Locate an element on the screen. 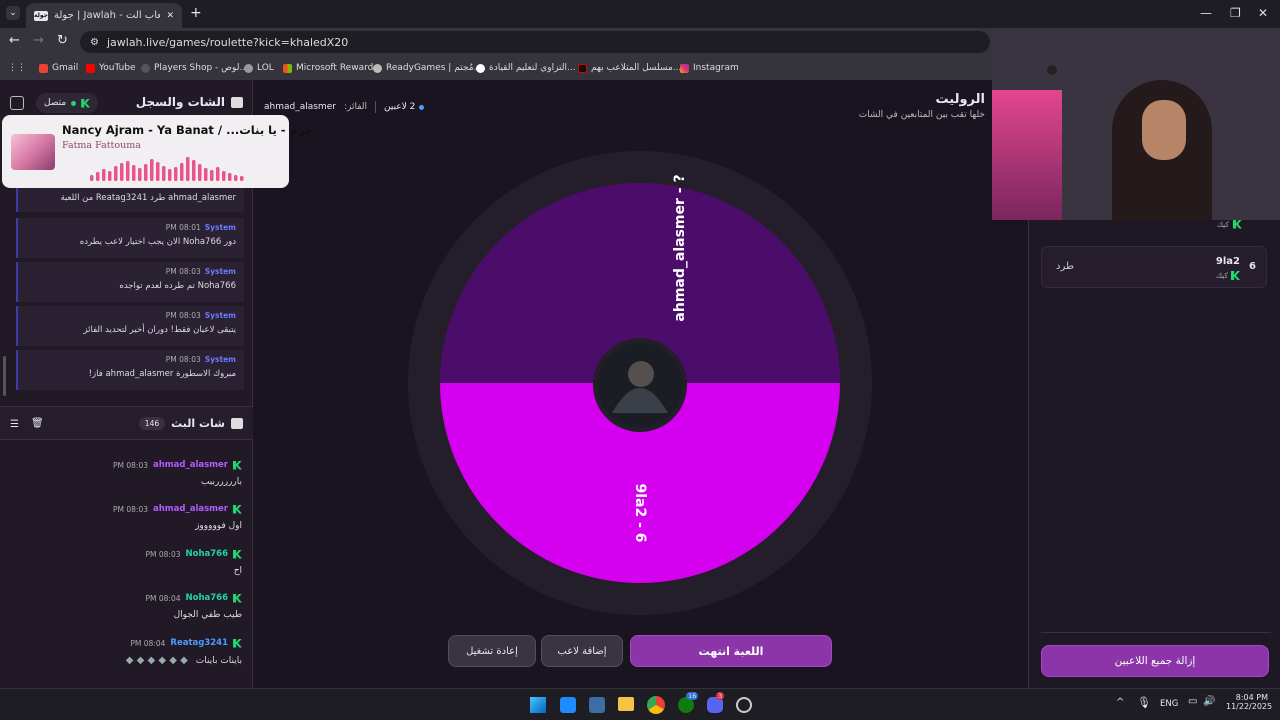  bookmark-lol: LOL is located at coordinates (259, 68).